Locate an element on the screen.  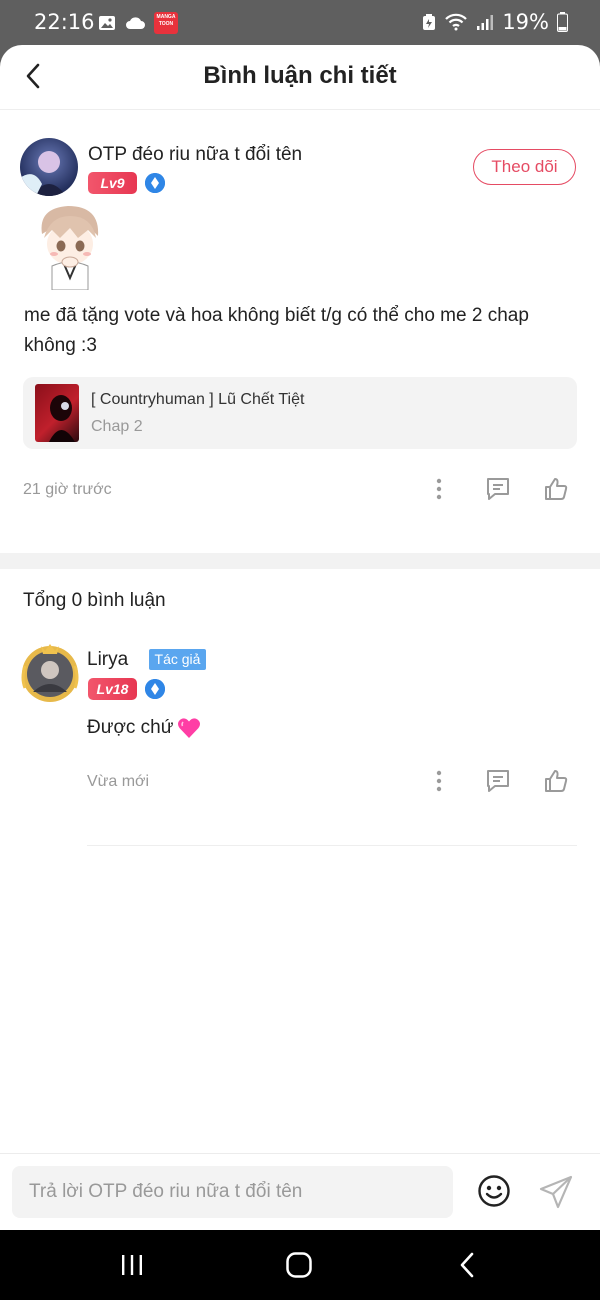
chapter-thumbnail is located at coordinates (57, 413).